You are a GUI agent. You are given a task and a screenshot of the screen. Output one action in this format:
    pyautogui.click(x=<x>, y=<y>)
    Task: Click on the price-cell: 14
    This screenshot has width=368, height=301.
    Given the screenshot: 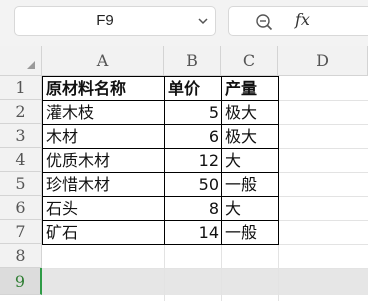 What is the action you would take?
    pyautogui.click(x=193, y=232)
    